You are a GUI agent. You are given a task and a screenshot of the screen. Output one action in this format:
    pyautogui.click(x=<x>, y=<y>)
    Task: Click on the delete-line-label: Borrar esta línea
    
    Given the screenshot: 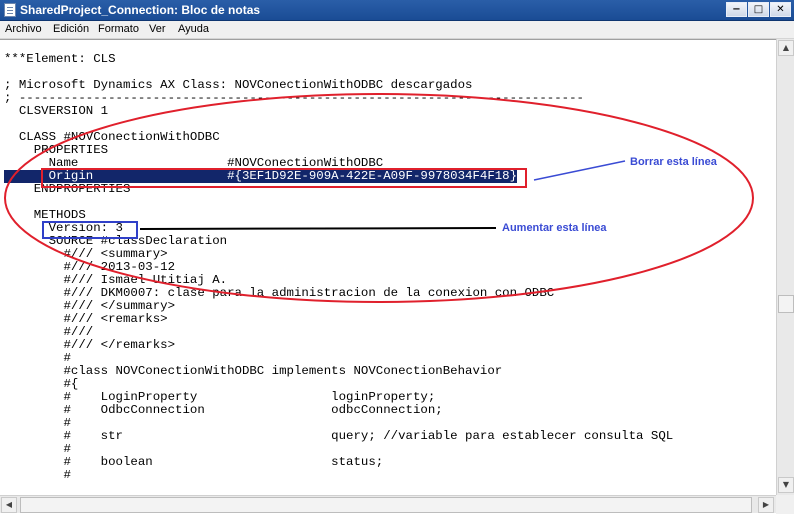 What is the action you would take?
    pyautogui.click(x=673, y=162)
    